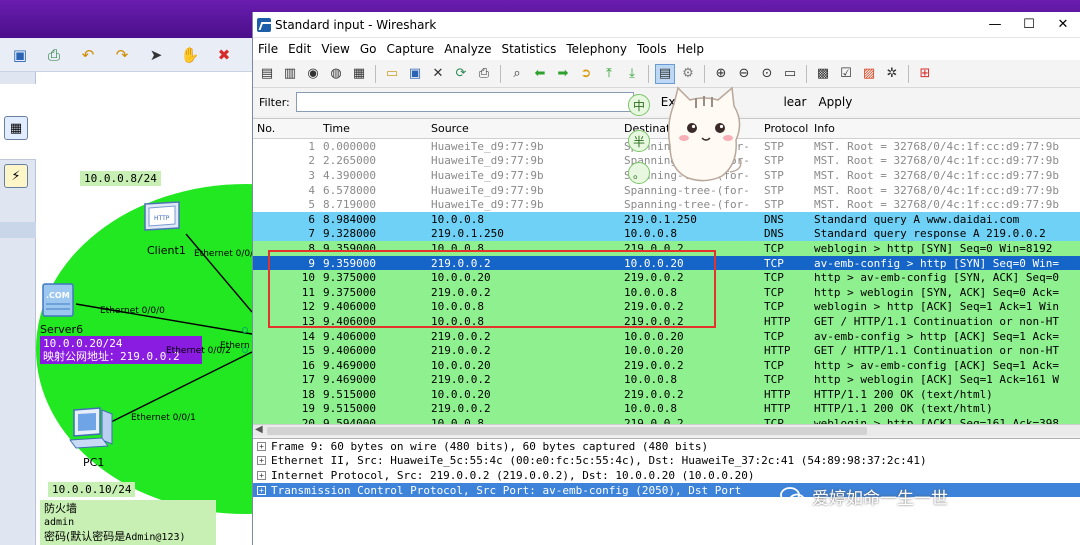  Describe the element at coordinates (790, 74) in the screenshot. I see `resize-columns-icon: ▭` at that location.